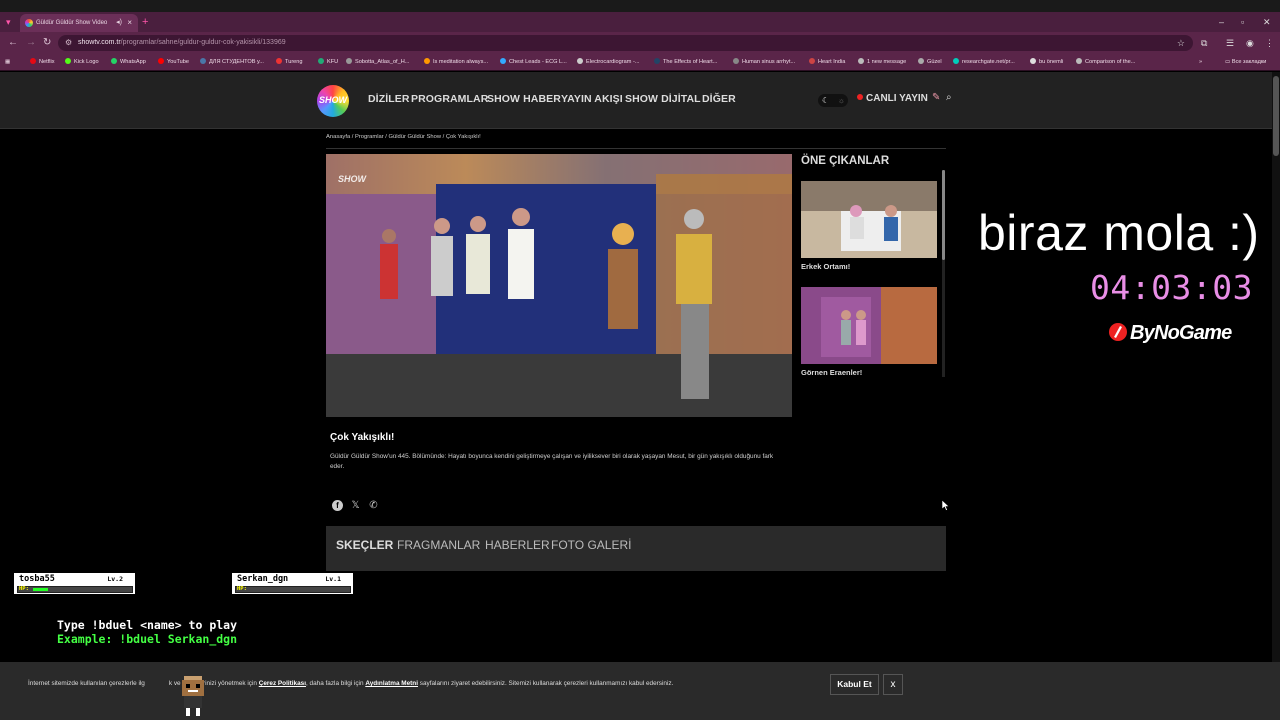 This screenshot has width=1280, height=720. What do you see at coordinates (1046, 62) in the screenshot?
I see `bookmark-item: bu önemli` at bounding box center [1046, 62].